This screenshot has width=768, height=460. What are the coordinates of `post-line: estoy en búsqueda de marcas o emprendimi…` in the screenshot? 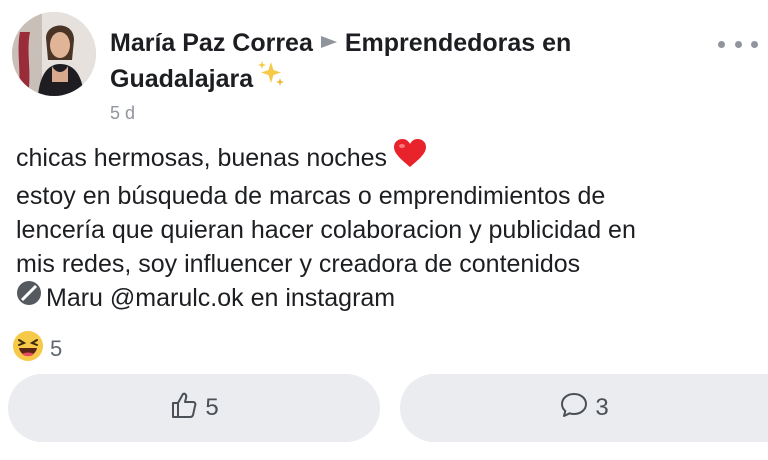 It's located at (311, 196).